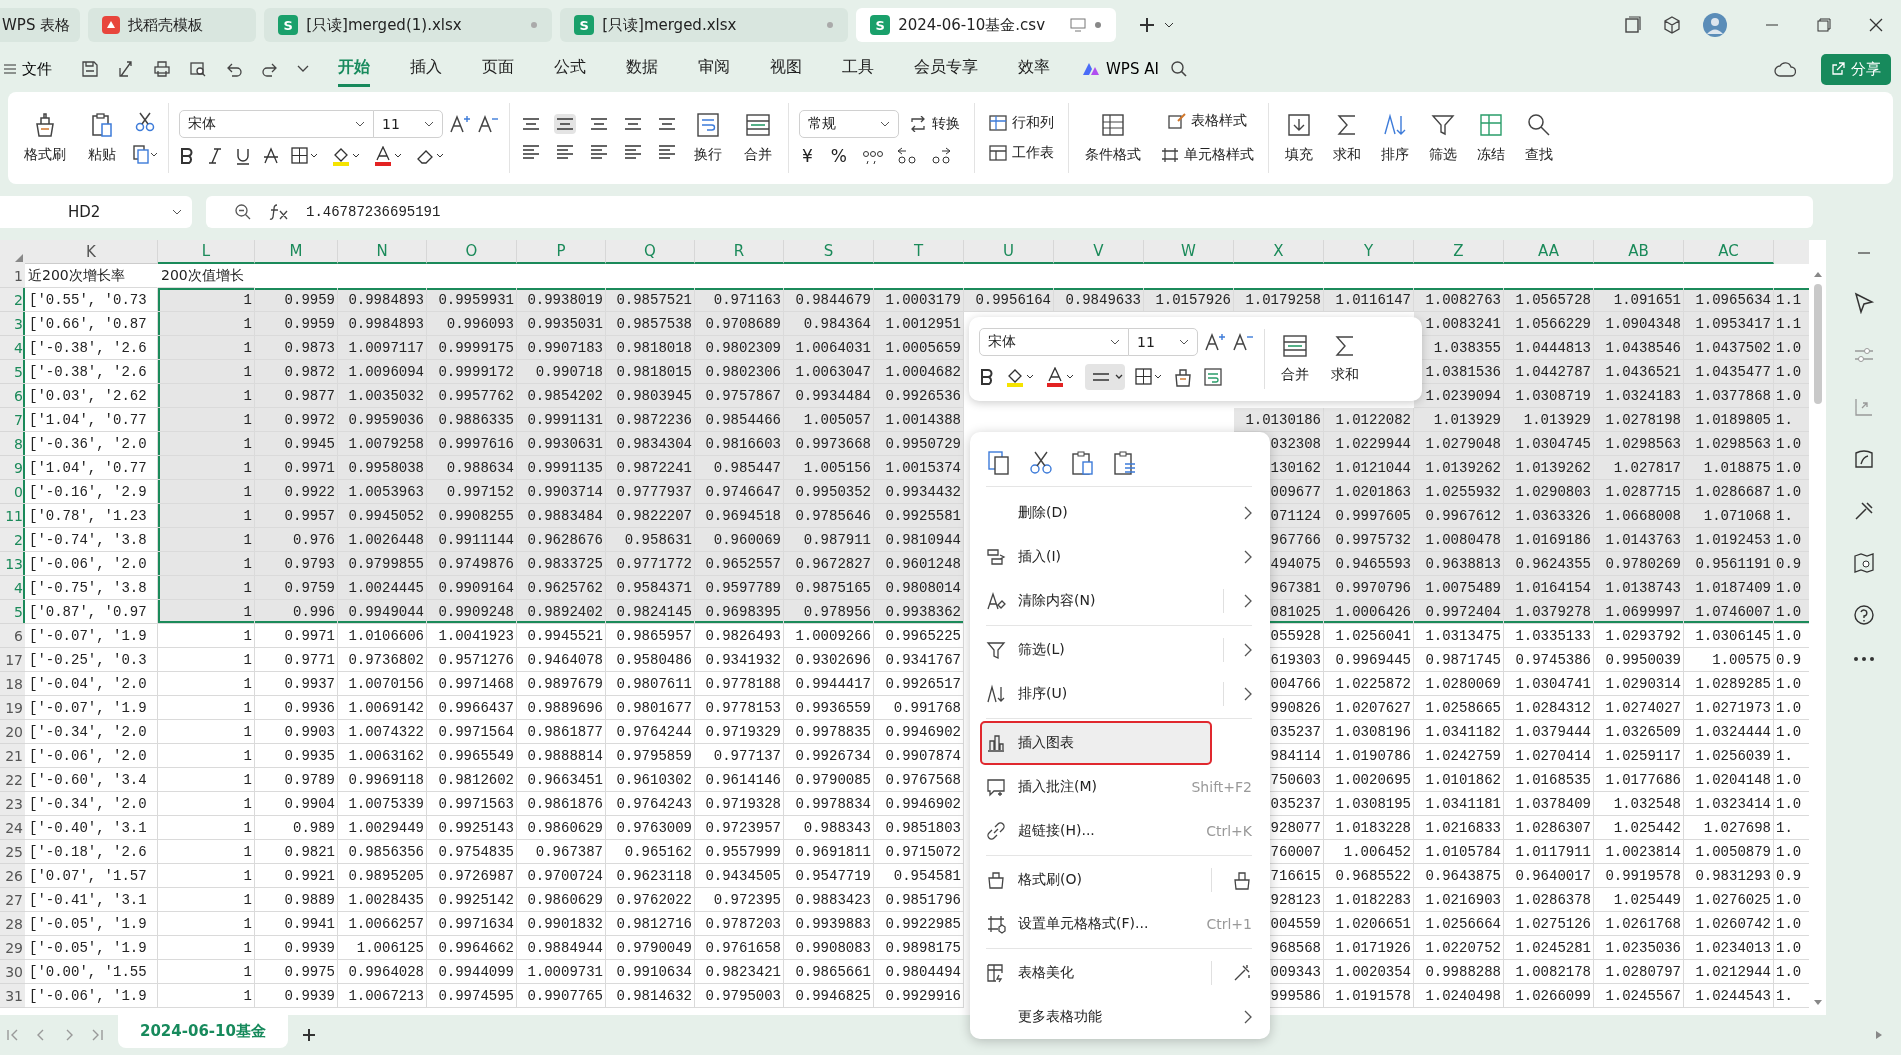  What do you see at coordinates (373, 212) in the screenshot?
I see `formula-input: 1.46787236695191` at bounding box center [373, 212].